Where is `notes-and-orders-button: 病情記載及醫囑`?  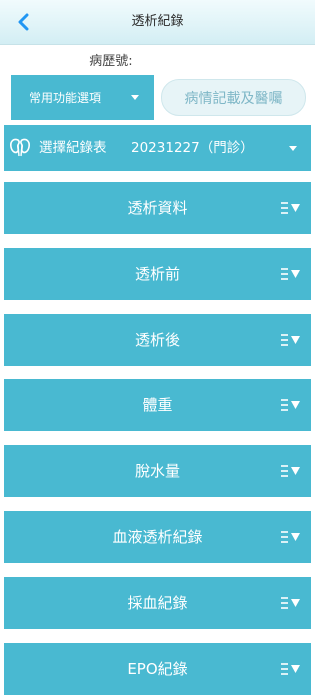 notes-and-orders-button: 病情記載及醫囑 is located at coordinates (233, 97).